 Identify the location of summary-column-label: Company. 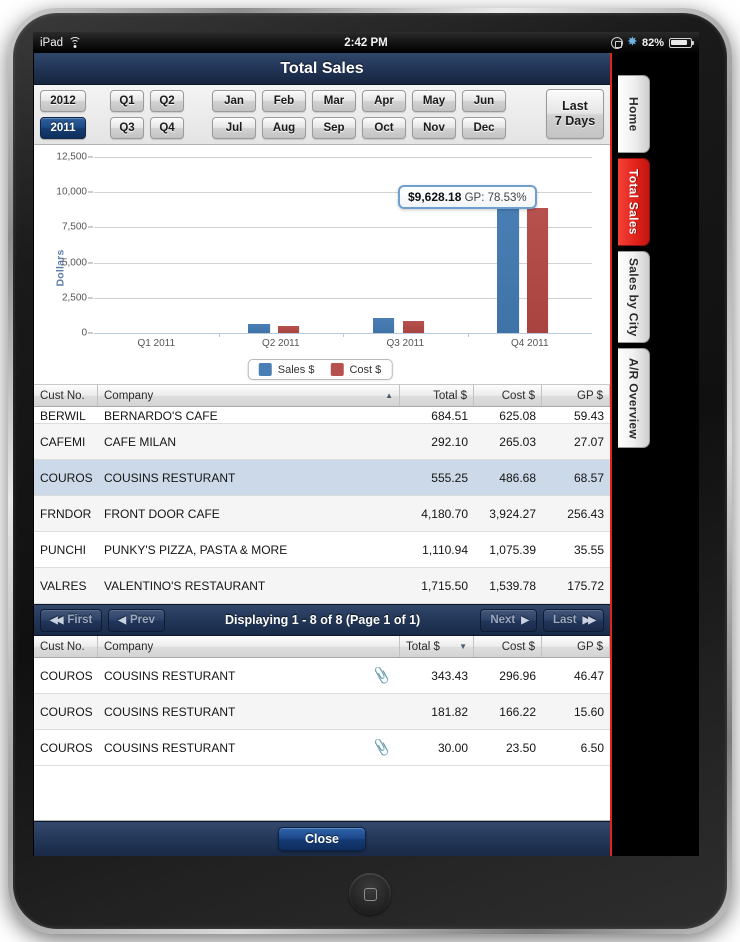
(129, 395).